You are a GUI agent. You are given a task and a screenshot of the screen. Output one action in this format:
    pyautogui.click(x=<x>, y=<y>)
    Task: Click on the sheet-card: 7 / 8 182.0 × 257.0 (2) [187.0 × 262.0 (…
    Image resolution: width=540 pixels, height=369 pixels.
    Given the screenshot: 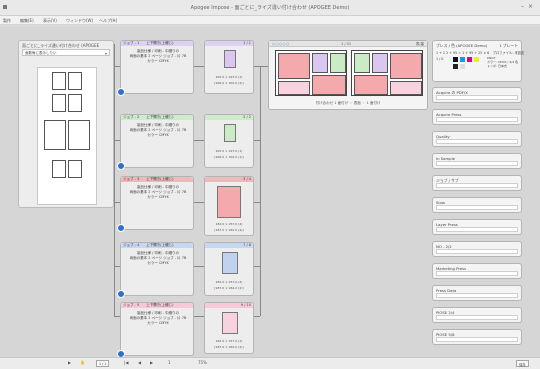 What is the action you would take?
    pyautogui.click(x=229, y=269)
    